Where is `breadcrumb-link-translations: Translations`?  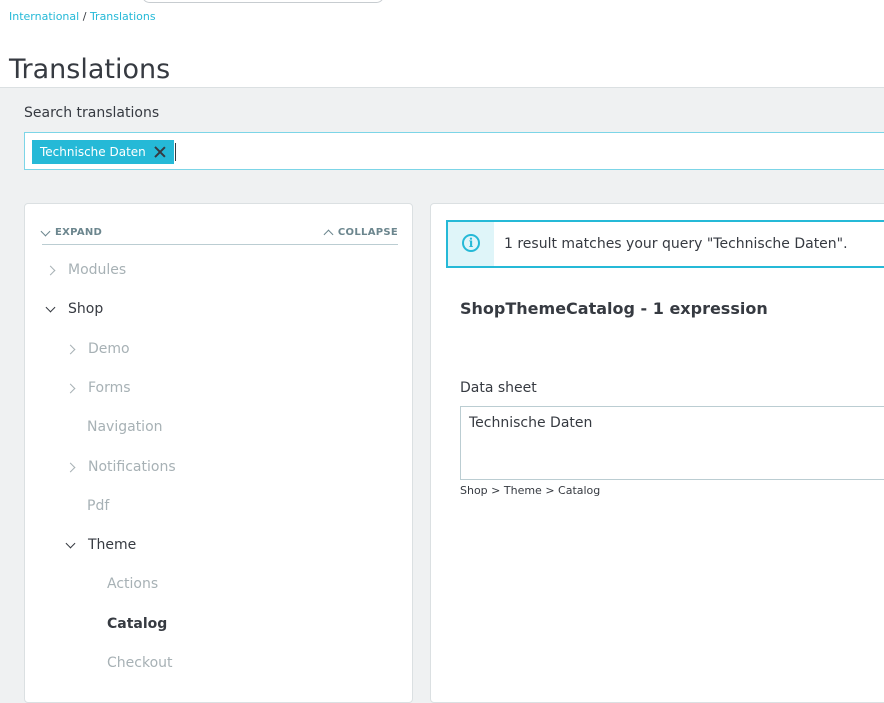
breadcrumb-link-translations: Translations is located at coordinates (123, 16).